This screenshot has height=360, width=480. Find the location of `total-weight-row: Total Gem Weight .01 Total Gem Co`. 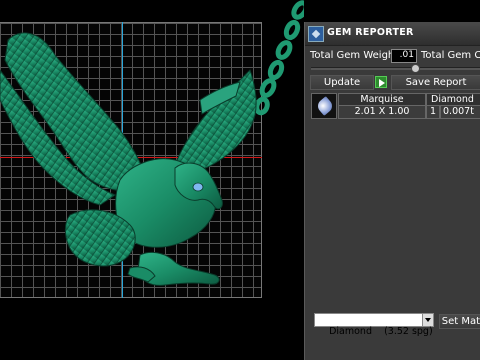

total-weight-row: Total Gem Weight .01 Total Gem Co is located at coordinates (392, 57).